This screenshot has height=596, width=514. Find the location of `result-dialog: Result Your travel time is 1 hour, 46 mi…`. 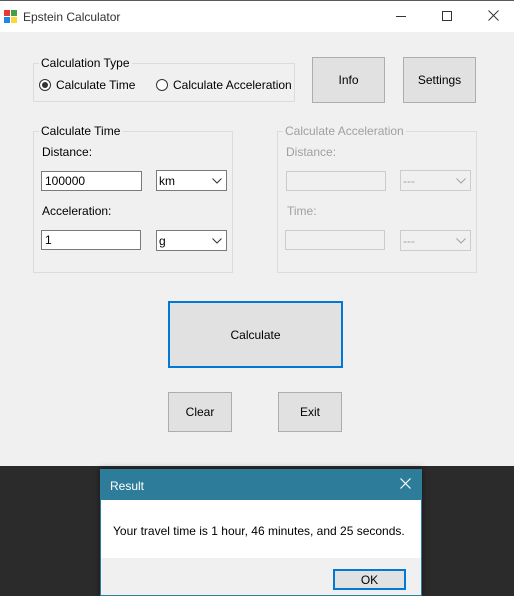

result-dialog: Result Your travel time is 1 hour, 46 mi… is located at coordinates (261, 532).